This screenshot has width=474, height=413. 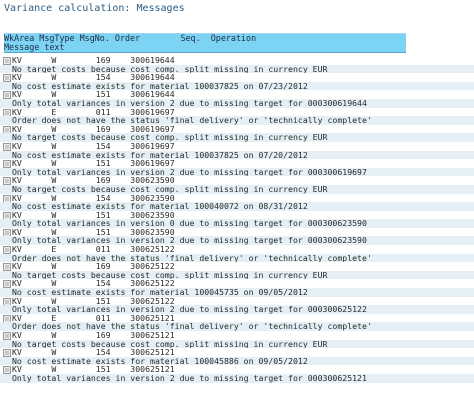 I want to click on message-keys: KV W 169 300625122, so click(x=93, y=266).